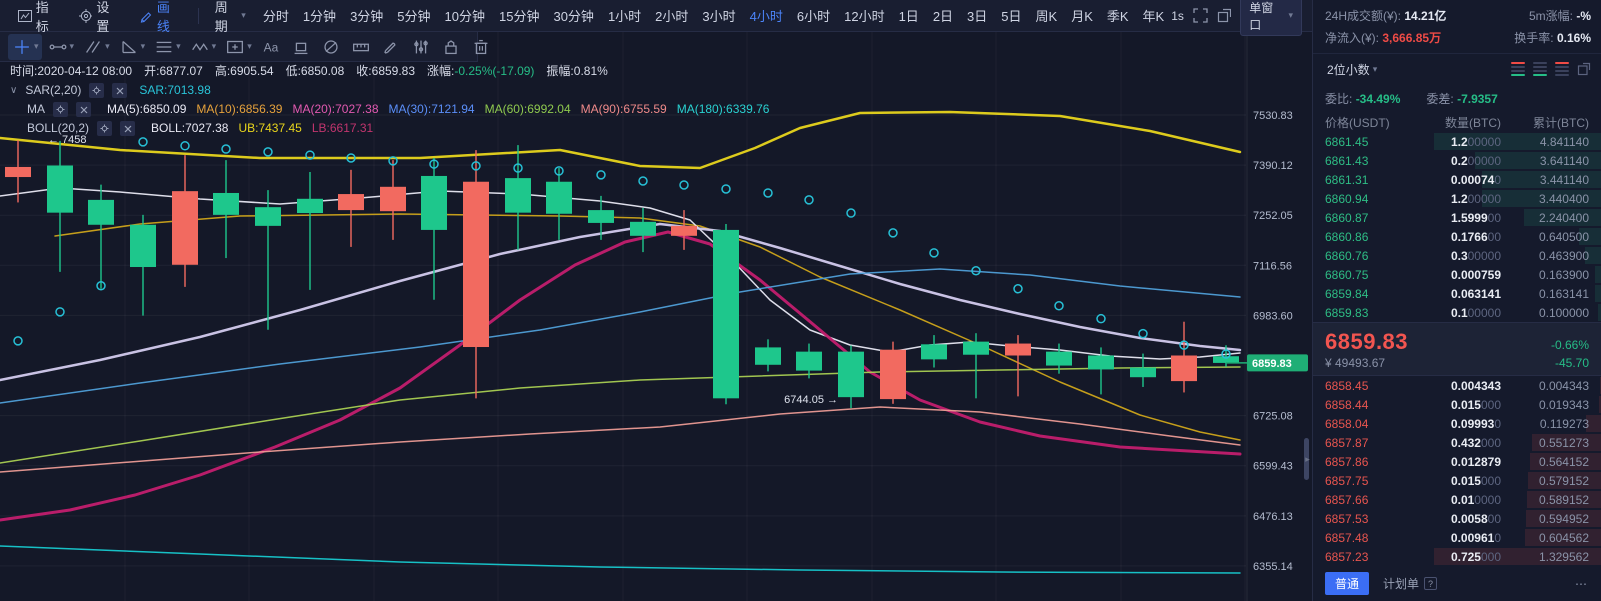 The width and height of the screenshot is (1601, 601). Describe the element at coordinates (1047, 15) in the screenshot. I see `timeframe-周K: 周K` at that location.